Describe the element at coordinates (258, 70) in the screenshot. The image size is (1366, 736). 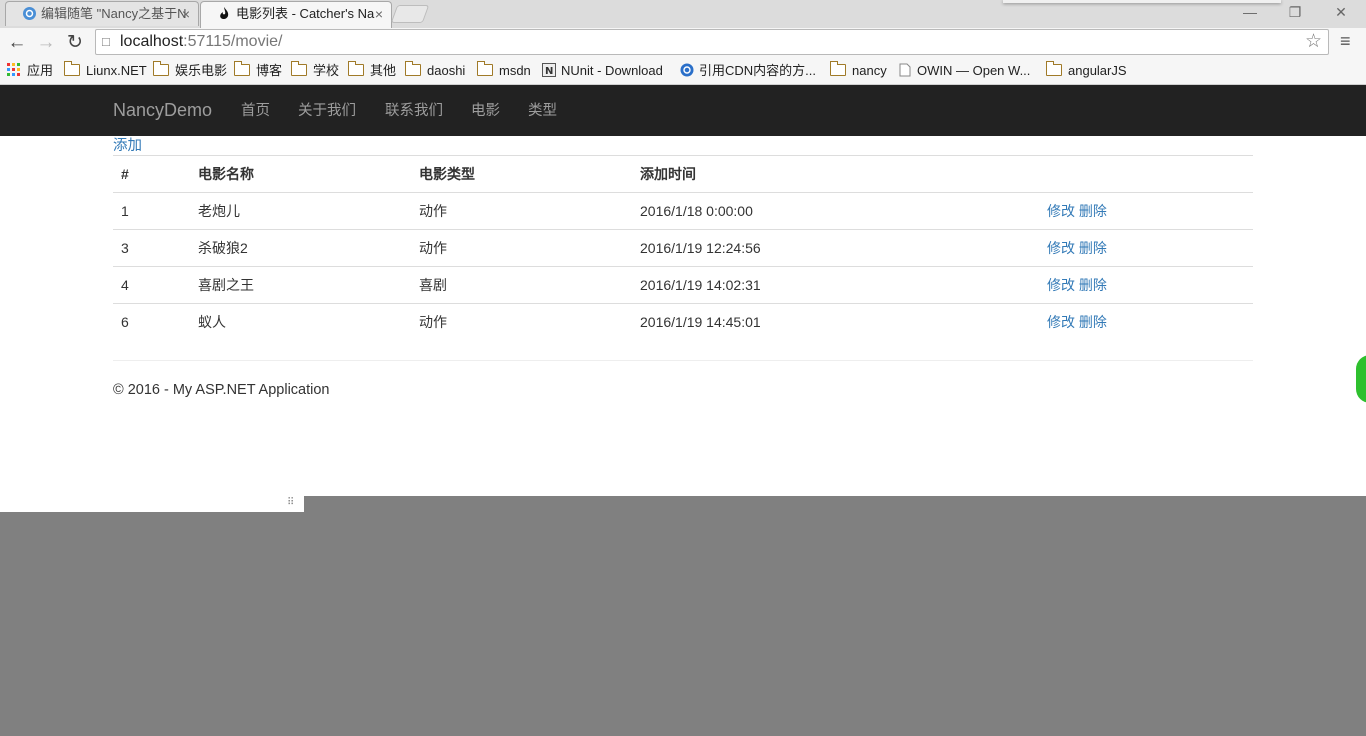
I see `bookmark-blog: 博客` at that location.